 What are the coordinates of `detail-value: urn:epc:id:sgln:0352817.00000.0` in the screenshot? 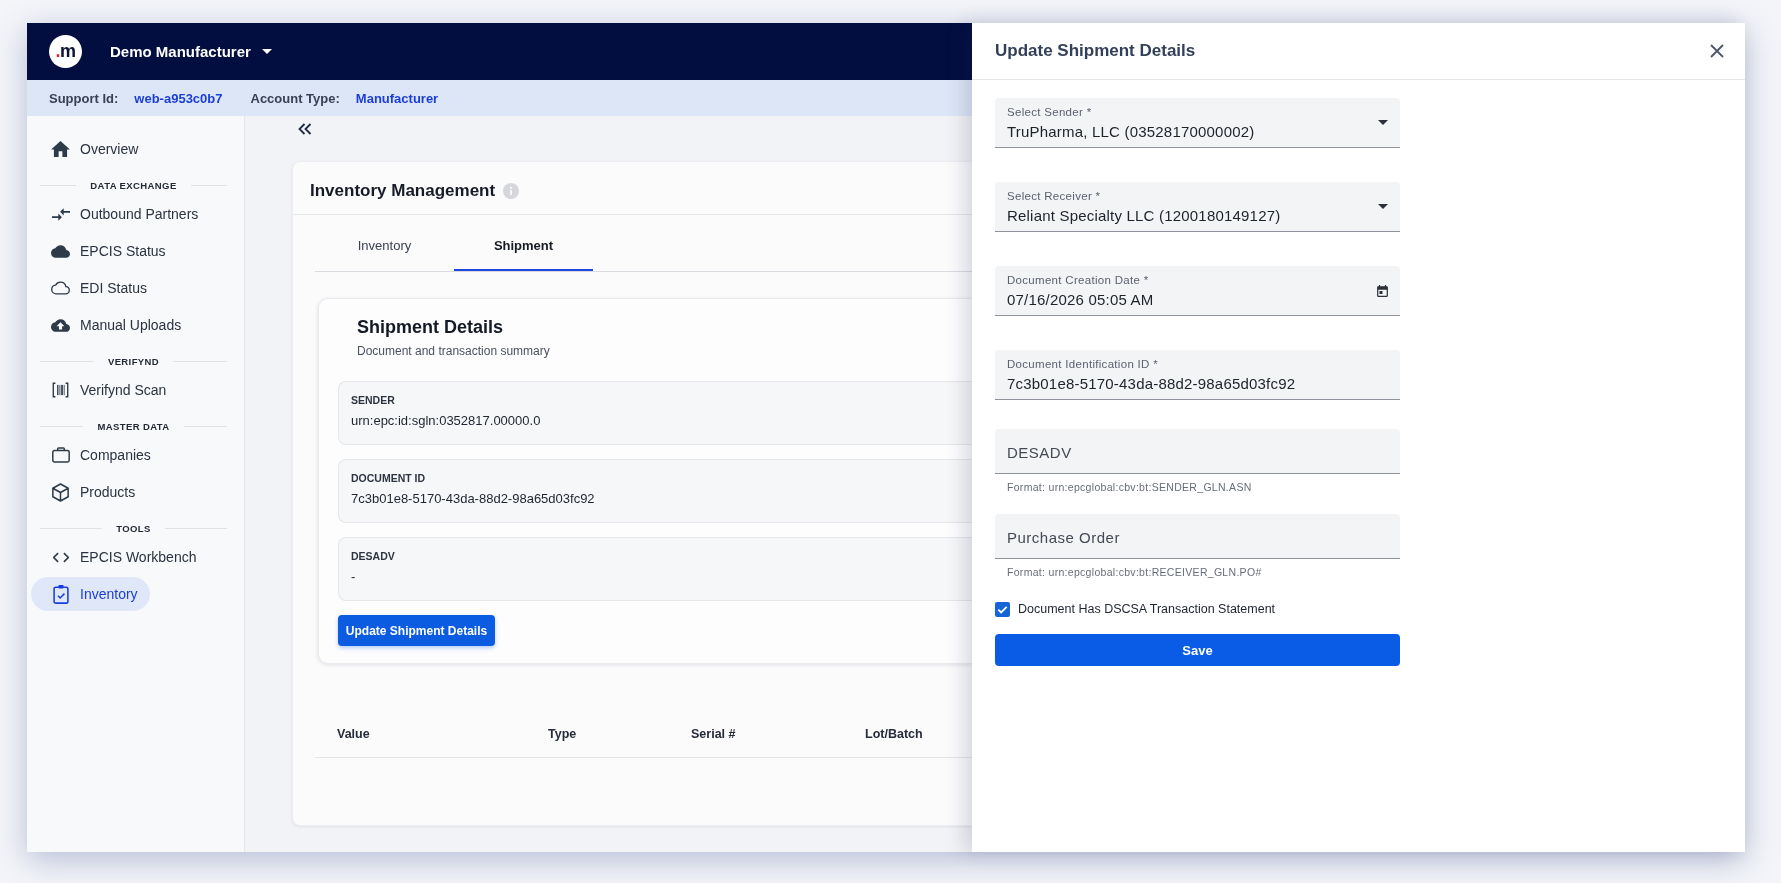 It's located at (446, 421).